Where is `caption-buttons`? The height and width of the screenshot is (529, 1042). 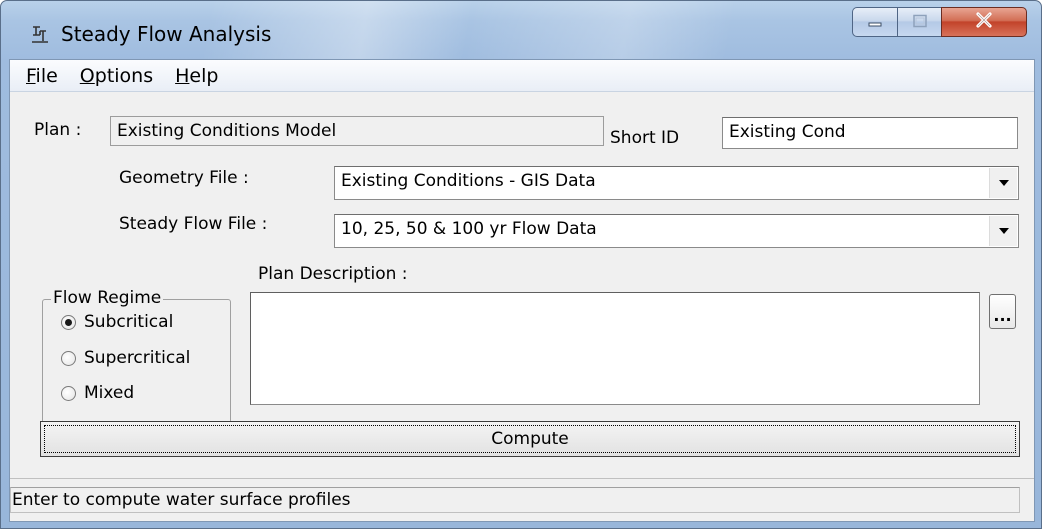
caption-buttons is located at coordinates (939, 22).